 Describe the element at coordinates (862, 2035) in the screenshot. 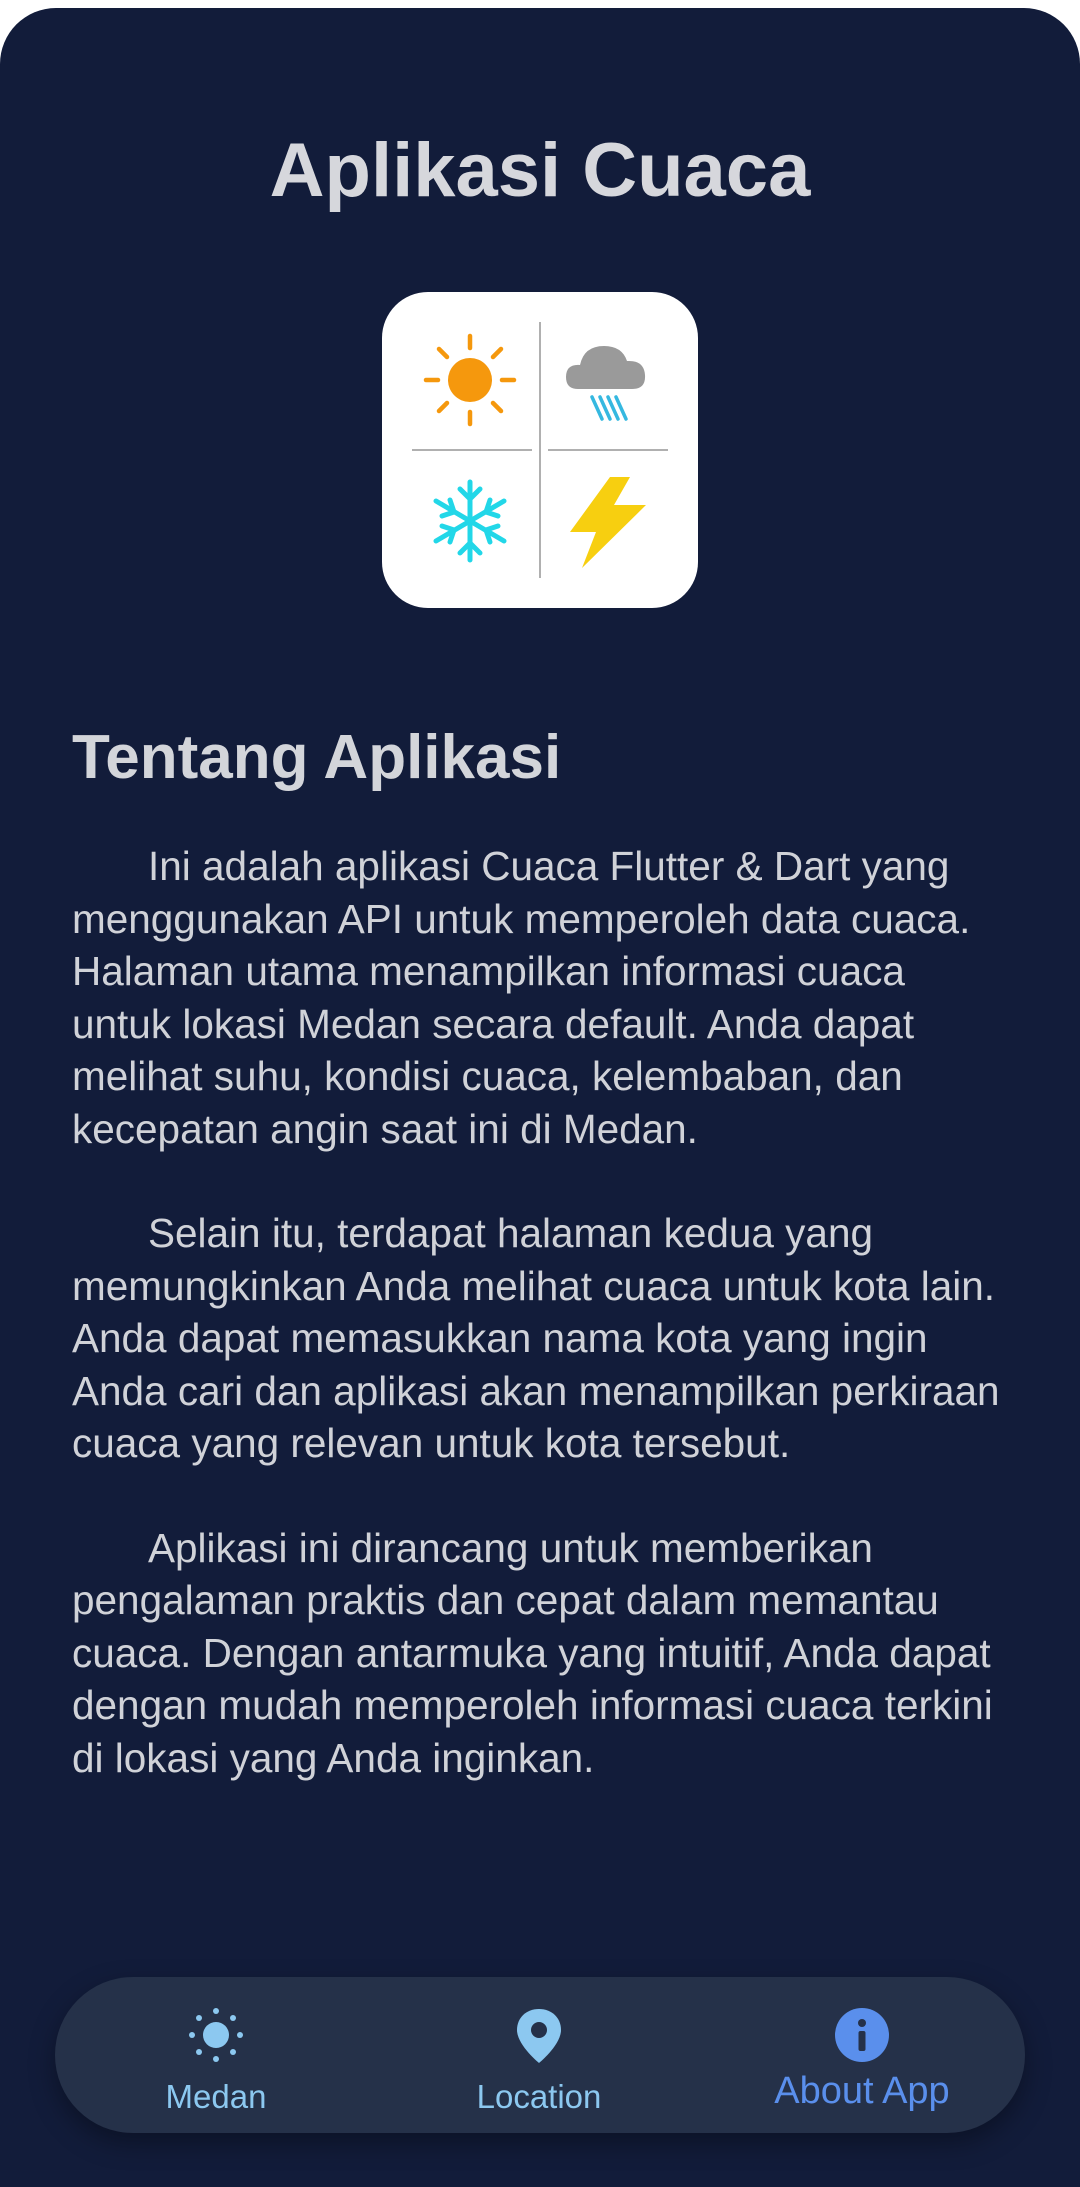

I see `info-icon` at that location.